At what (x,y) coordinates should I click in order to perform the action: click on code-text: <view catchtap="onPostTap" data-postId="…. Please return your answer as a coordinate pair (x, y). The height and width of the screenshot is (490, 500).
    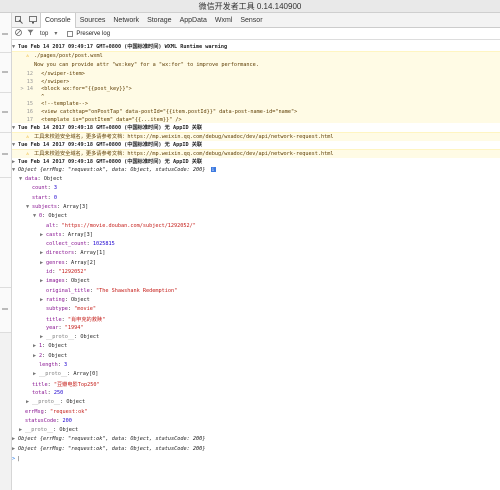
    Looking at the image, I should click on (168, 111).